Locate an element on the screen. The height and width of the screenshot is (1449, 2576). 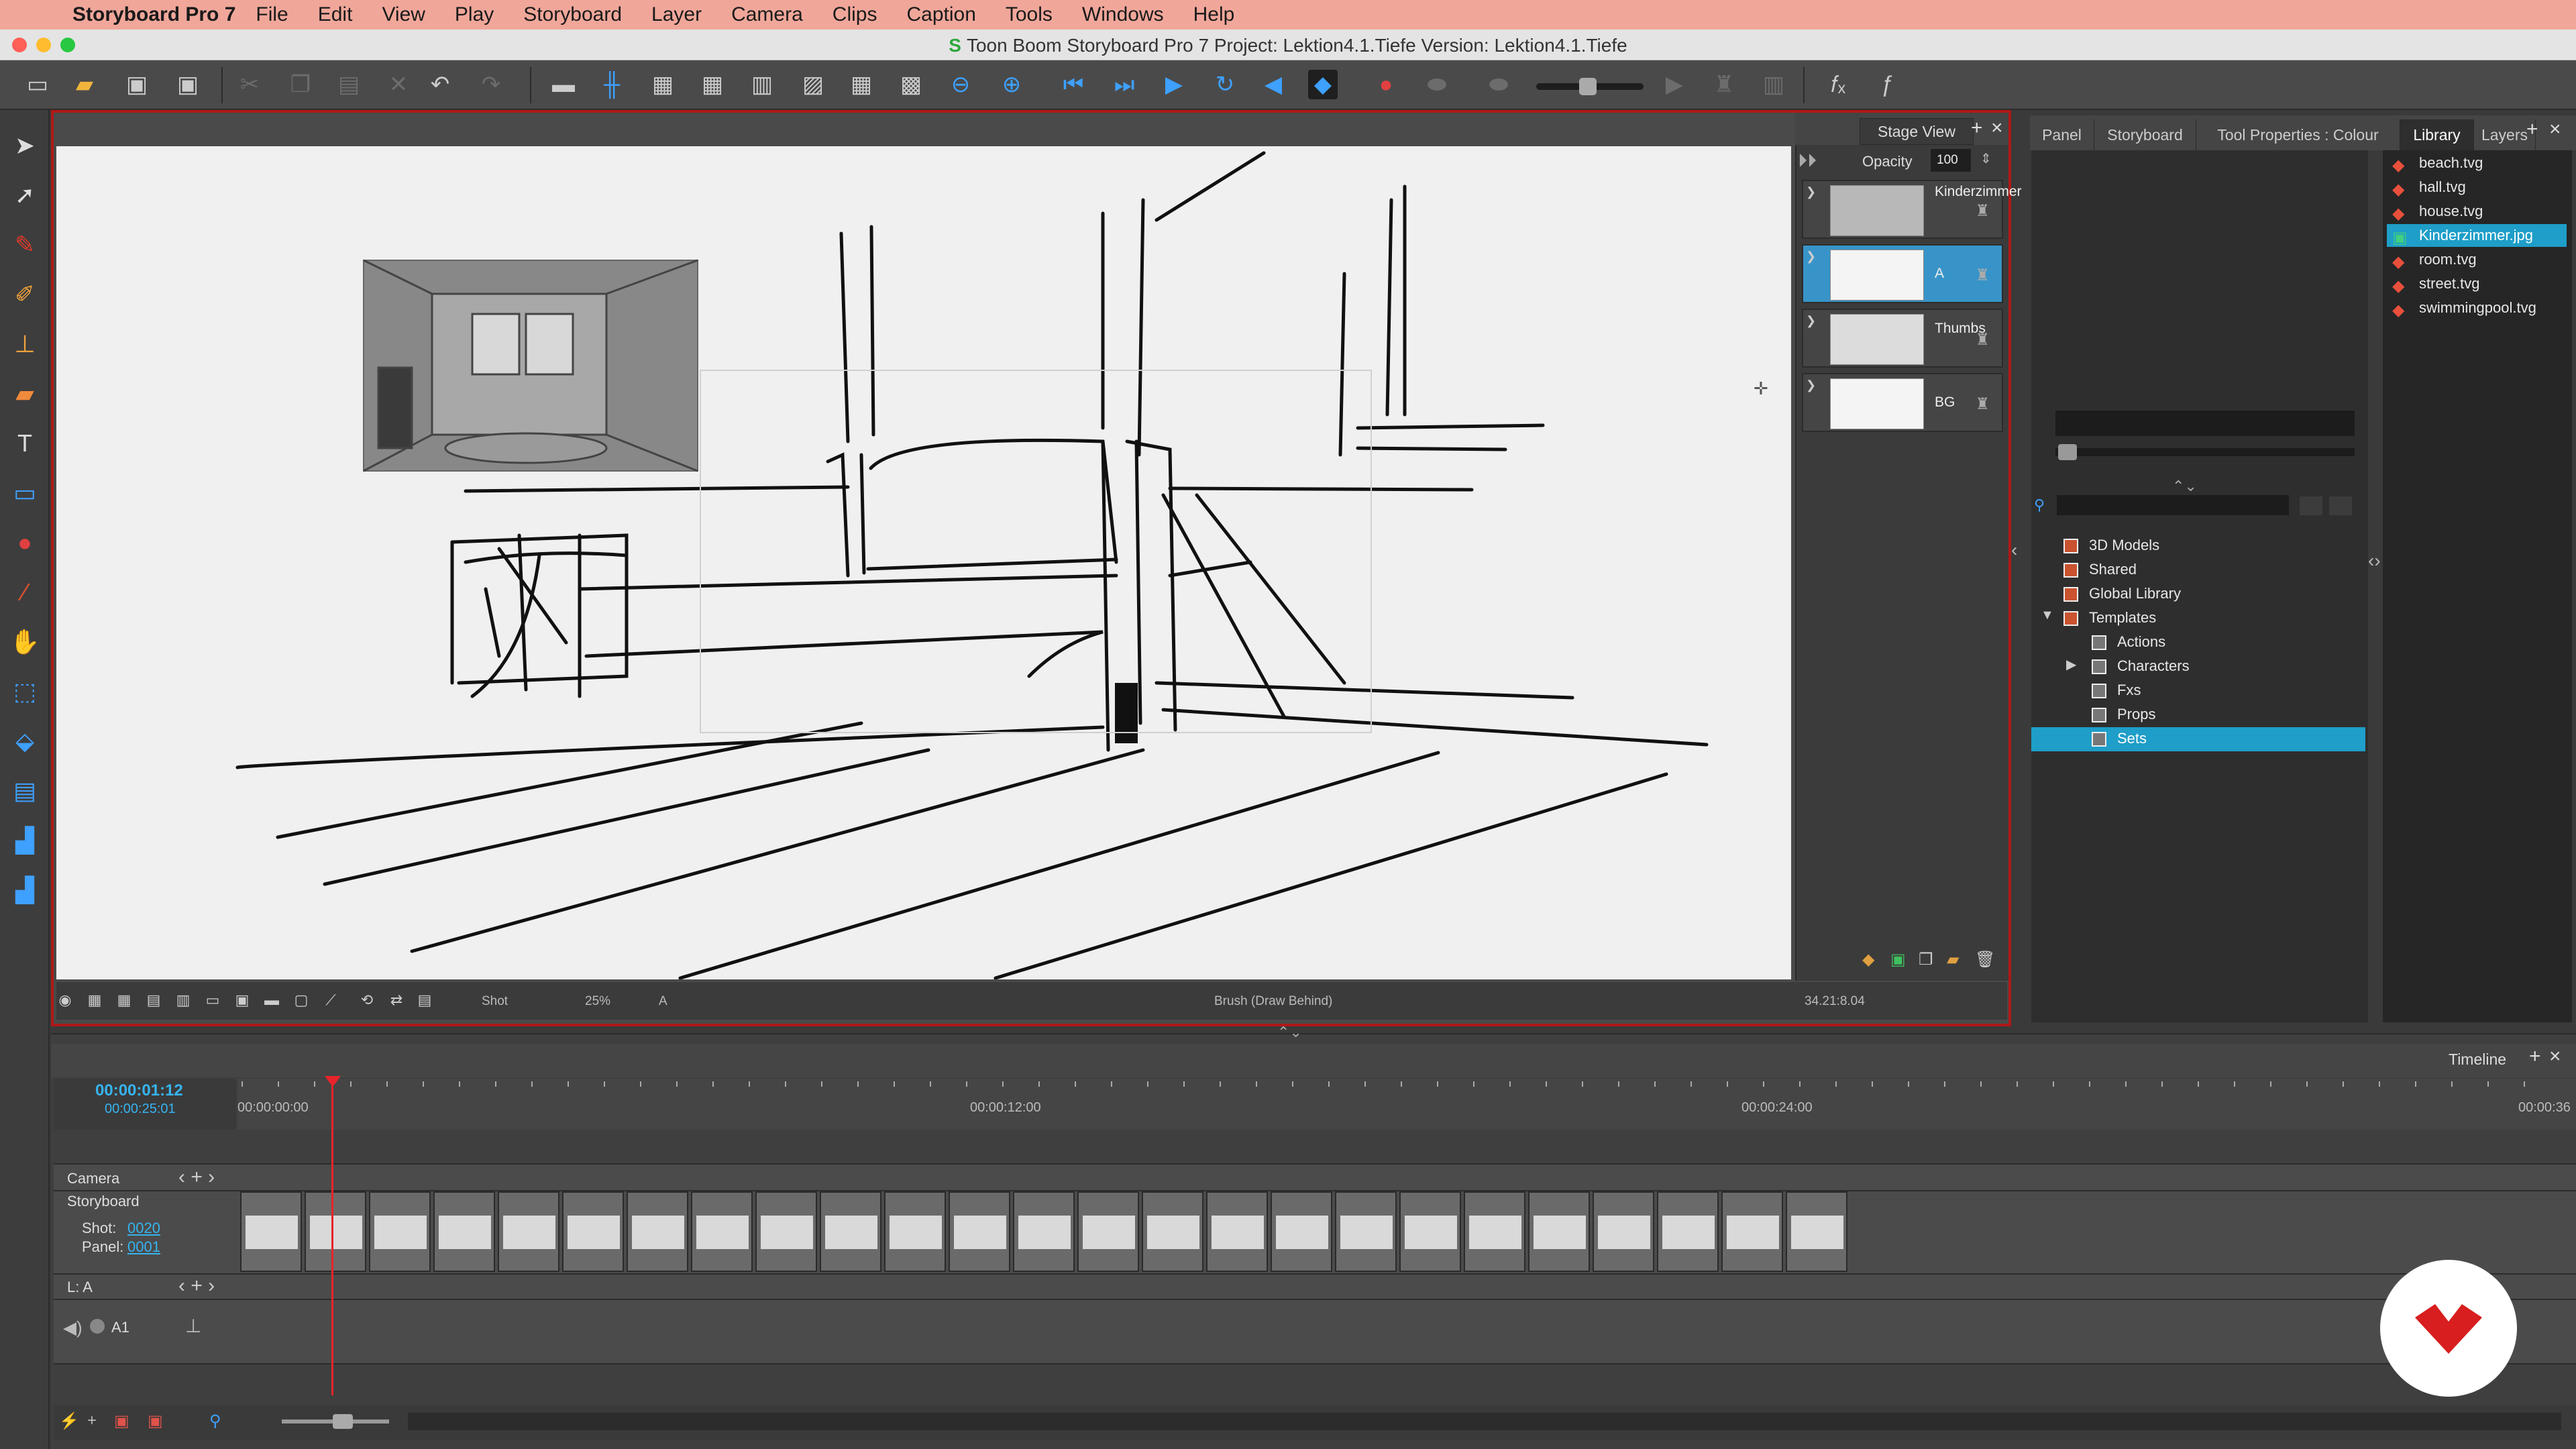
stage-mode: Shot is located at coordinates (495, 1001).